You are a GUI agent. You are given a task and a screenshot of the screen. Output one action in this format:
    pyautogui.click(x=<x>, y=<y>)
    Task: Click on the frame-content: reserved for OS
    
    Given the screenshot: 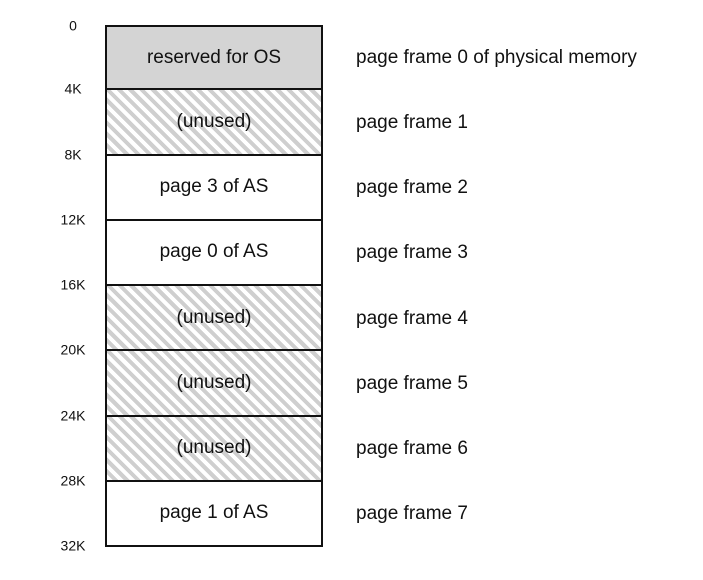 What is the action you would take?
    pyautogui.click(x=214, y=57)
    